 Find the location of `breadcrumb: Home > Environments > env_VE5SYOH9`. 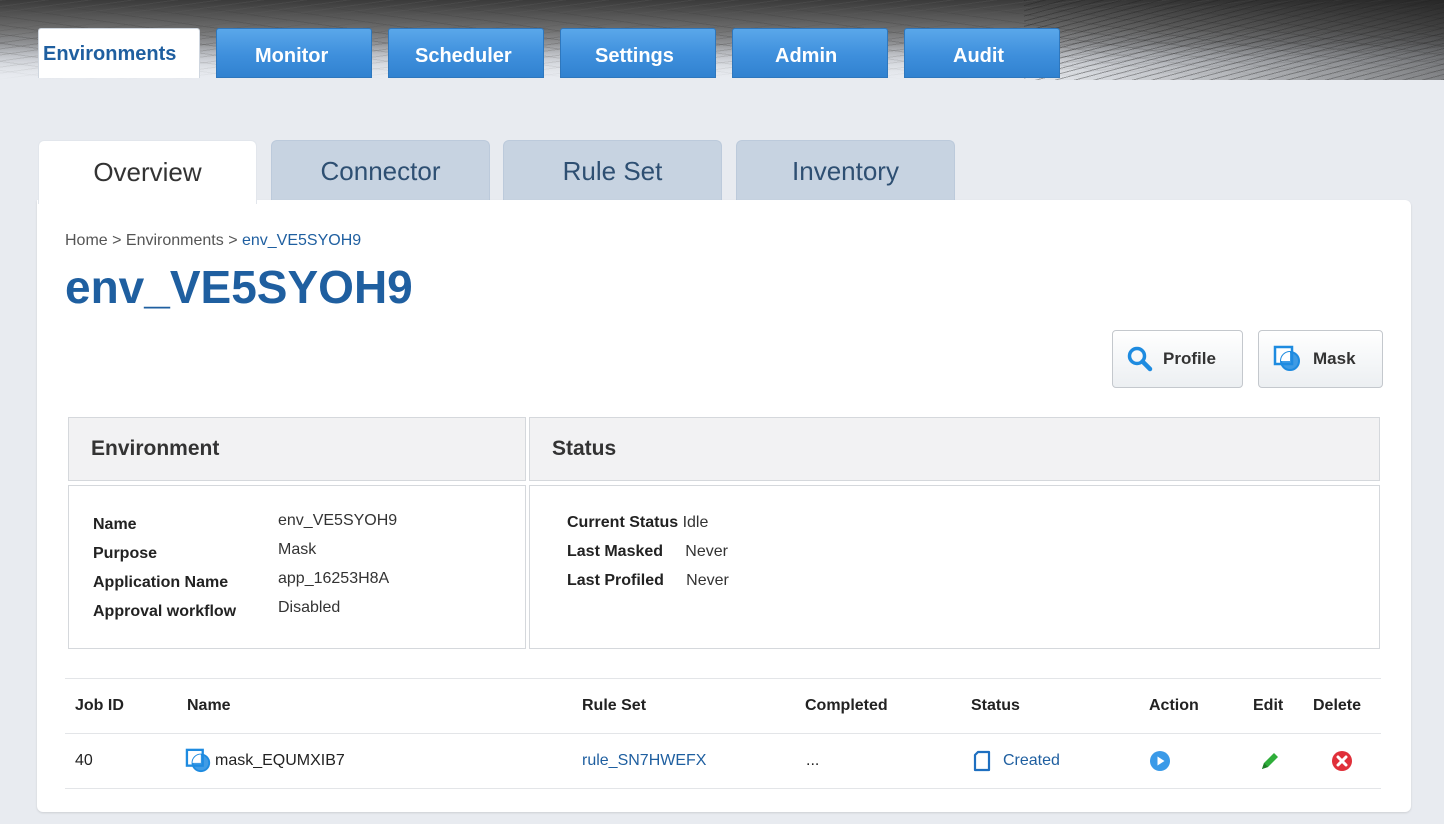

breadcrumb: Home > Environments > env_VE5SYOH9 is located at coordinates (213, 241).